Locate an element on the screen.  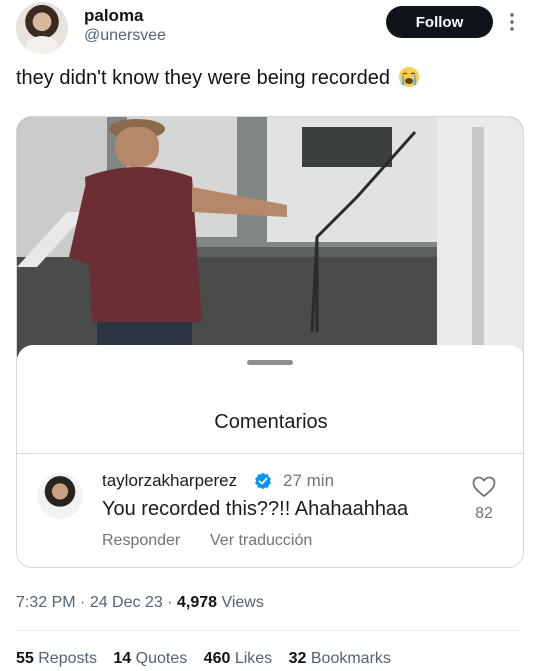
comments-divider is located at coordinates (270, 453).